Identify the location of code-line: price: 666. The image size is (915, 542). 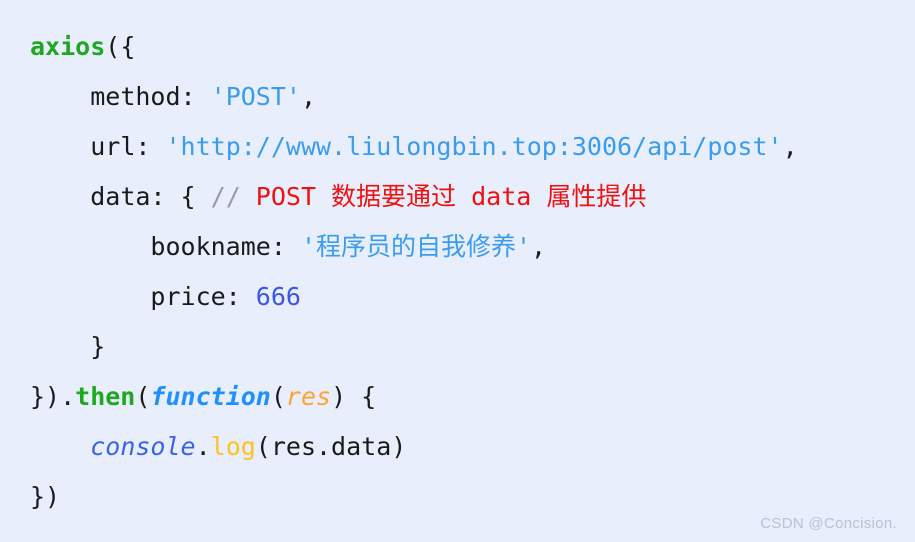
(472, 297).